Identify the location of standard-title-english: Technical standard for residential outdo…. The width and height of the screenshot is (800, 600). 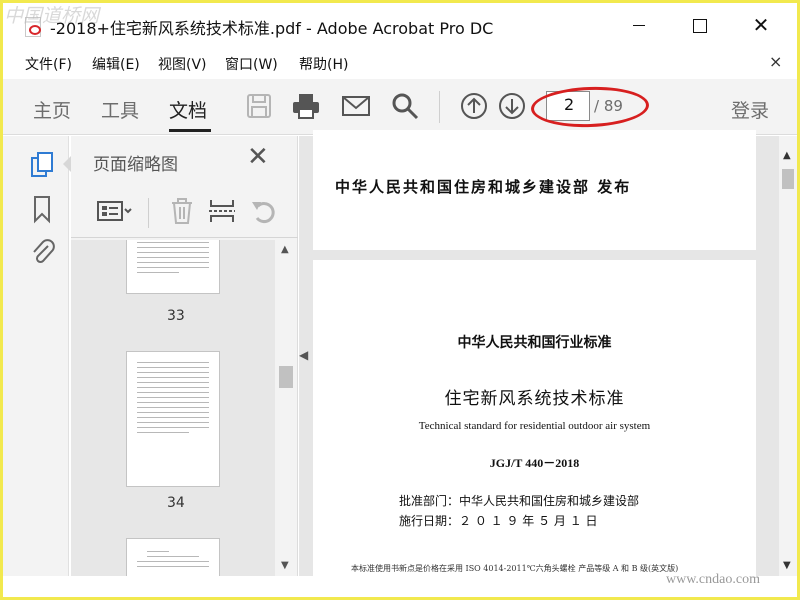
(534, 426).